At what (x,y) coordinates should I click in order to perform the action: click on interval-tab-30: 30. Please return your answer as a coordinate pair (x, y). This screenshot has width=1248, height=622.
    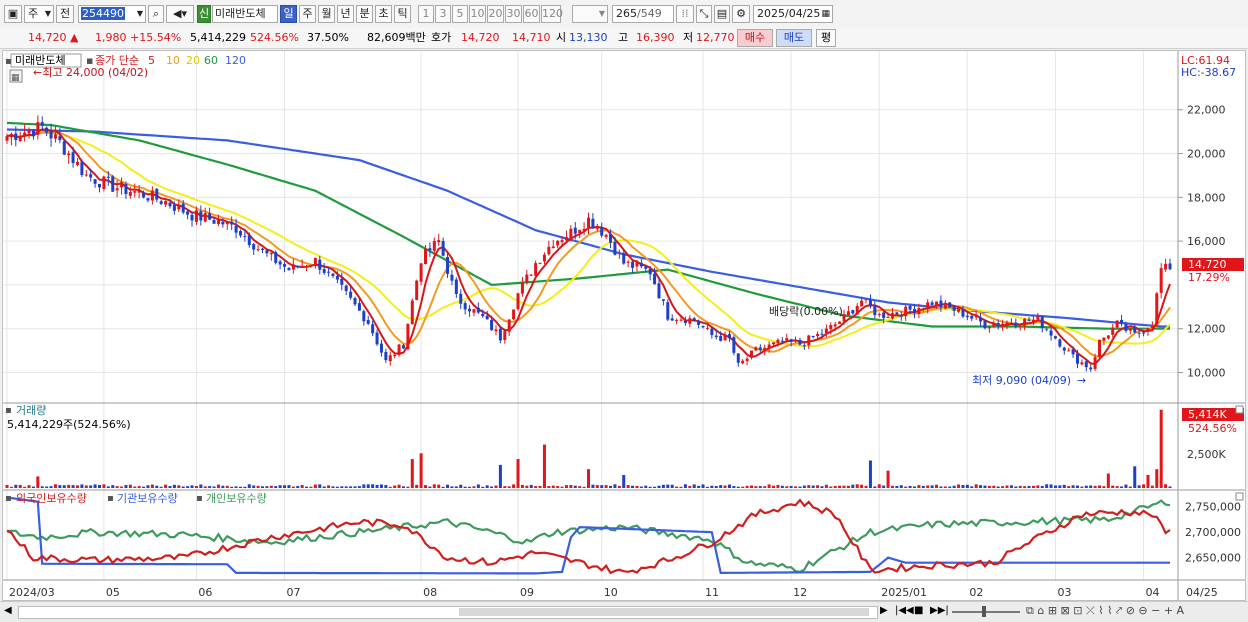
    Looking at the image, I should click on (513, 14).